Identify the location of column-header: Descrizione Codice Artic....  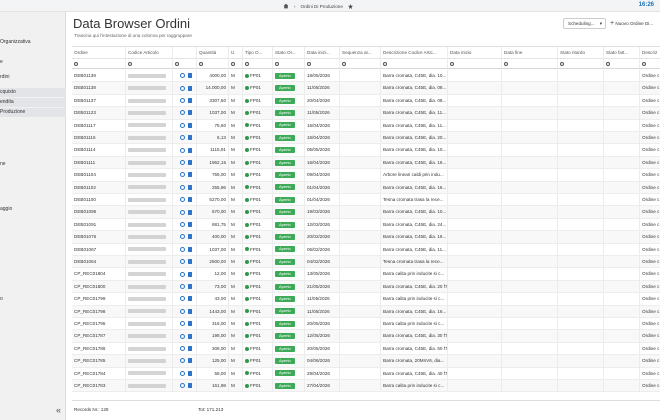
(414, 53).